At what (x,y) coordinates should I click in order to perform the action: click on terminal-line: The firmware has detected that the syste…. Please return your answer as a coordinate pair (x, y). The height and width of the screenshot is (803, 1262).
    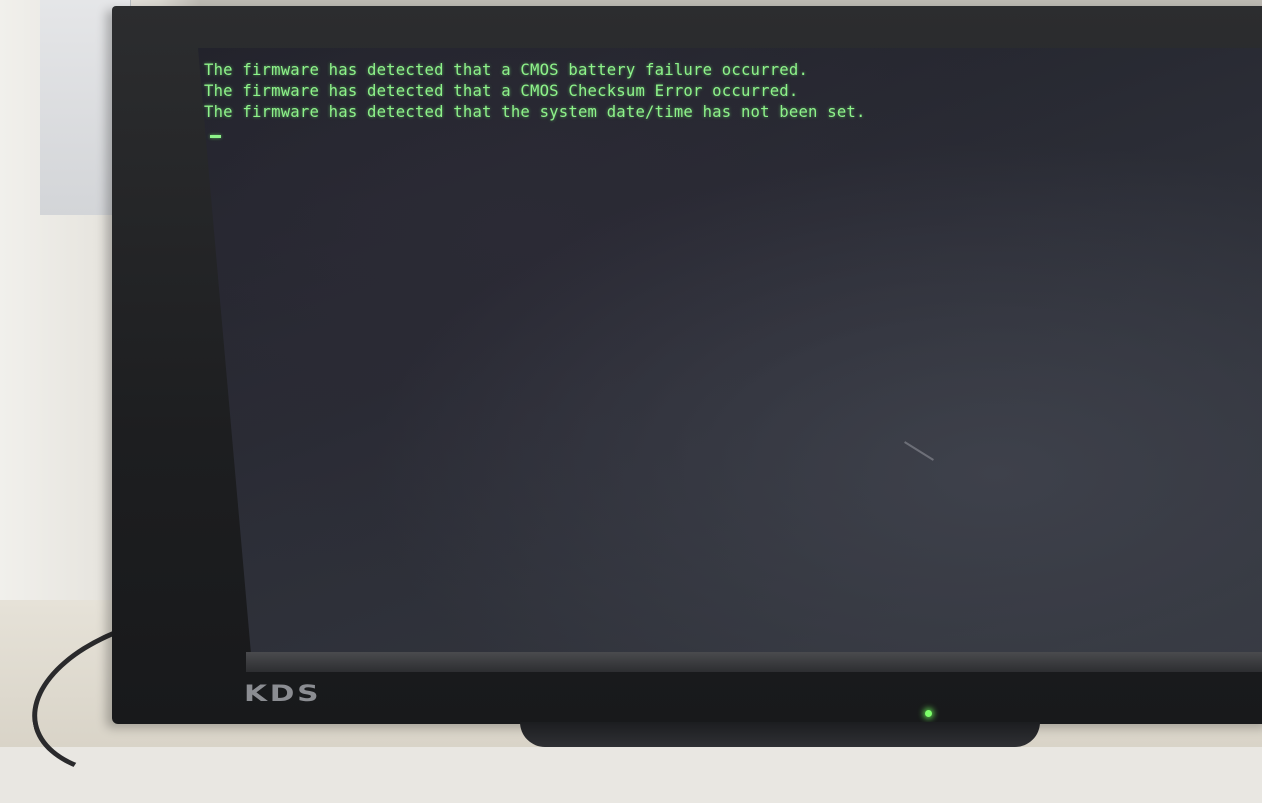
    Looking at the image, I should click on (535, 112).